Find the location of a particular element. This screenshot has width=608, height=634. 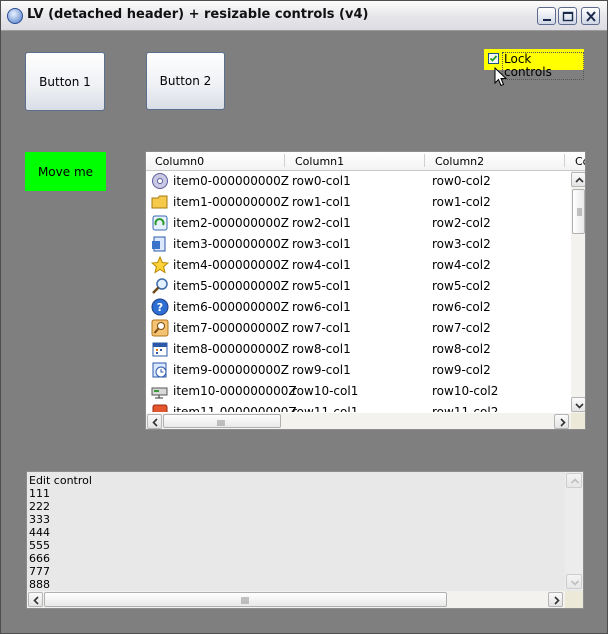

list-cell-column2: row10-col2 is located at coordinates (465, 391).